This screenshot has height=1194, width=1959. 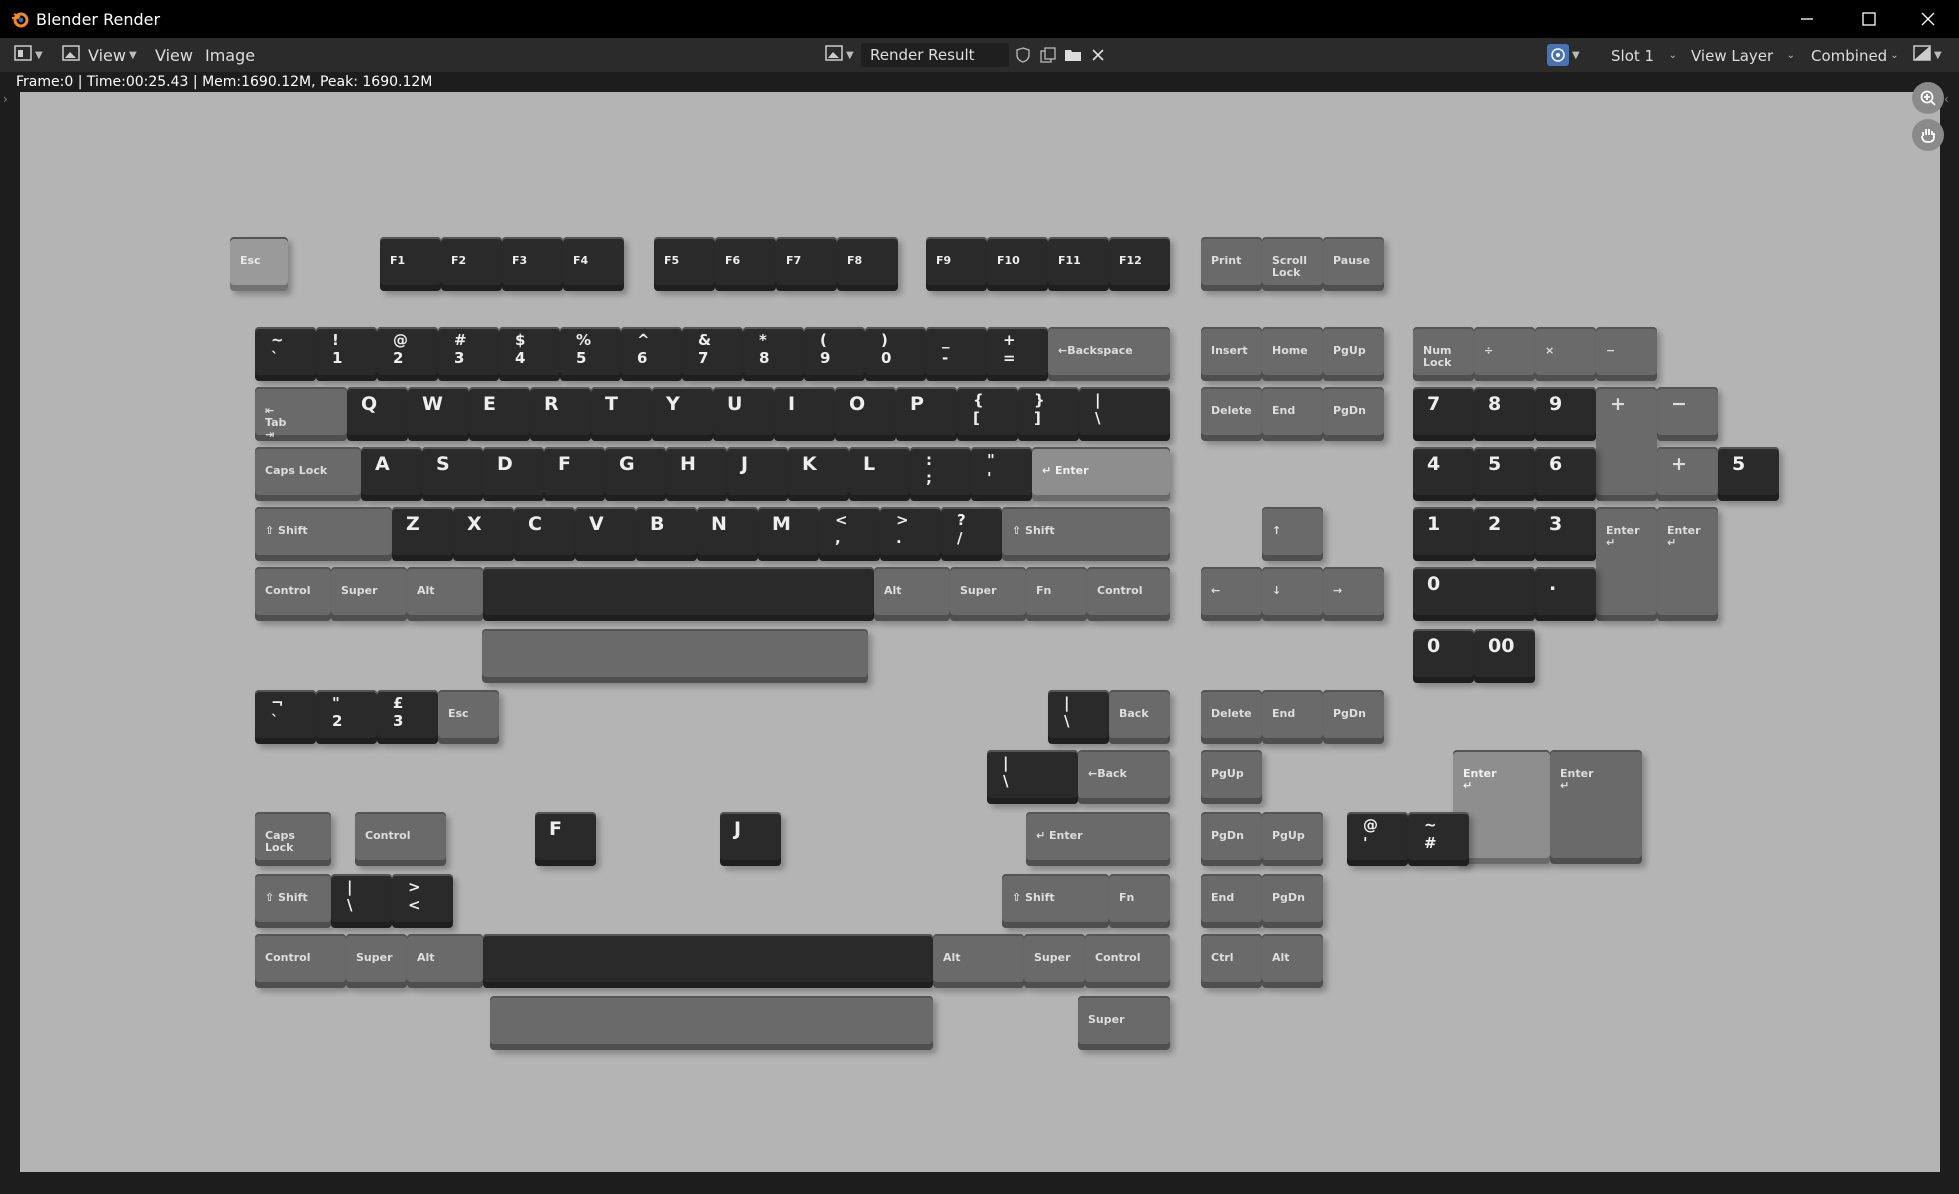 What do you see at coordinates (1565, 594) in the screenshot?
I see `keycap-kdot: .` at bounding box center [1565, 594].